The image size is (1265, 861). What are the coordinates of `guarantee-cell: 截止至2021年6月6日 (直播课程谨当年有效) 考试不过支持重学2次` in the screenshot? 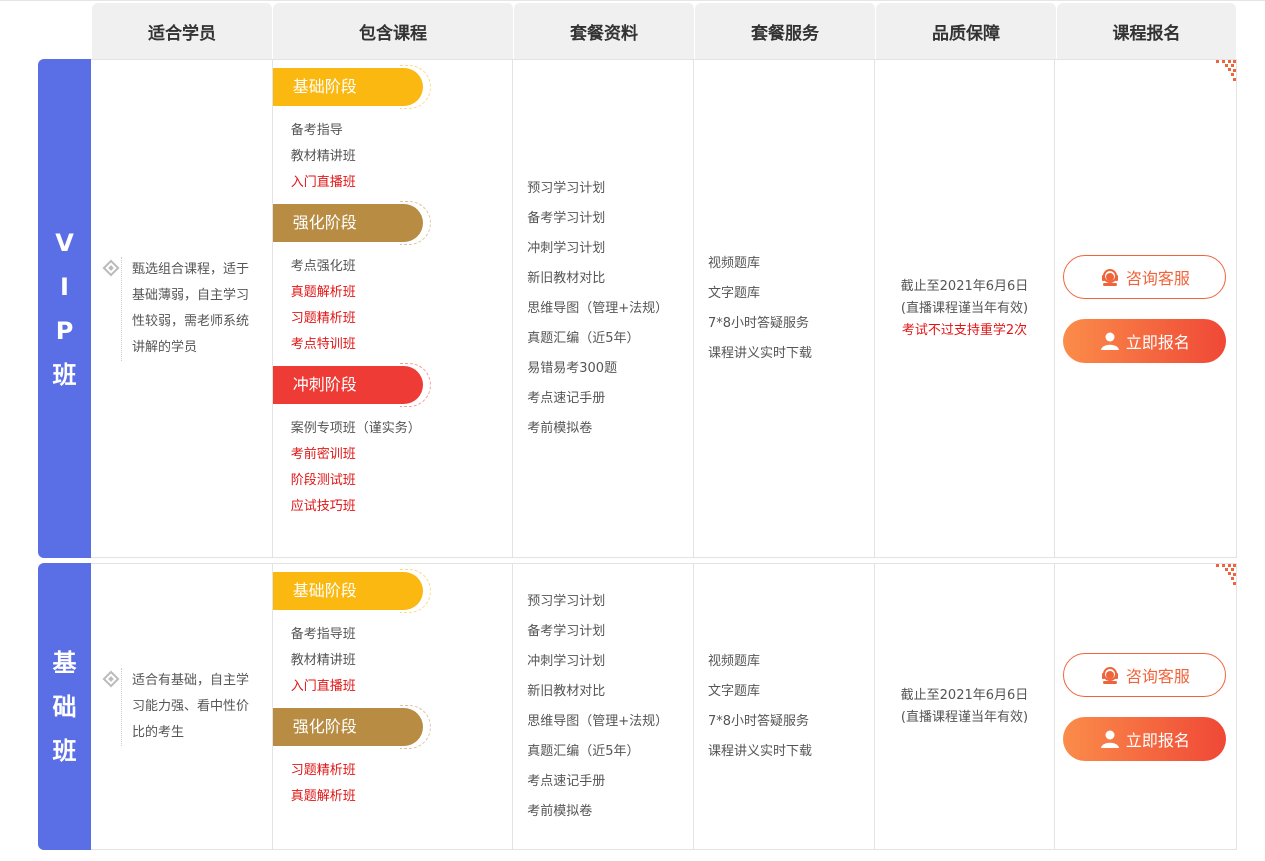 It's located at (964, 308).